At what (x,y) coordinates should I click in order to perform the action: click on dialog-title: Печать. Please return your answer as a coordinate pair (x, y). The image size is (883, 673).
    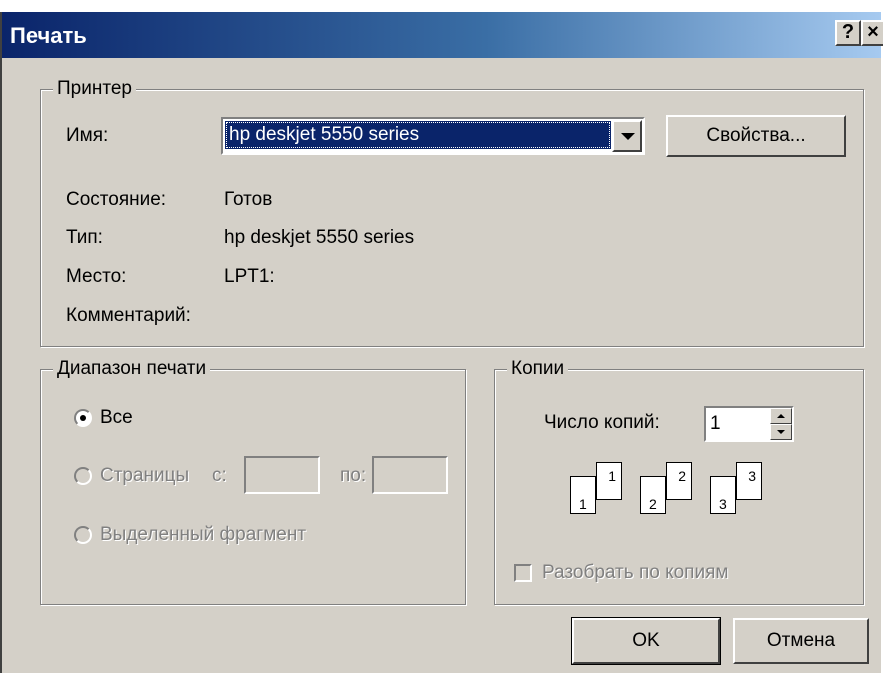
    Looking at the image, I should click on (48, 35).